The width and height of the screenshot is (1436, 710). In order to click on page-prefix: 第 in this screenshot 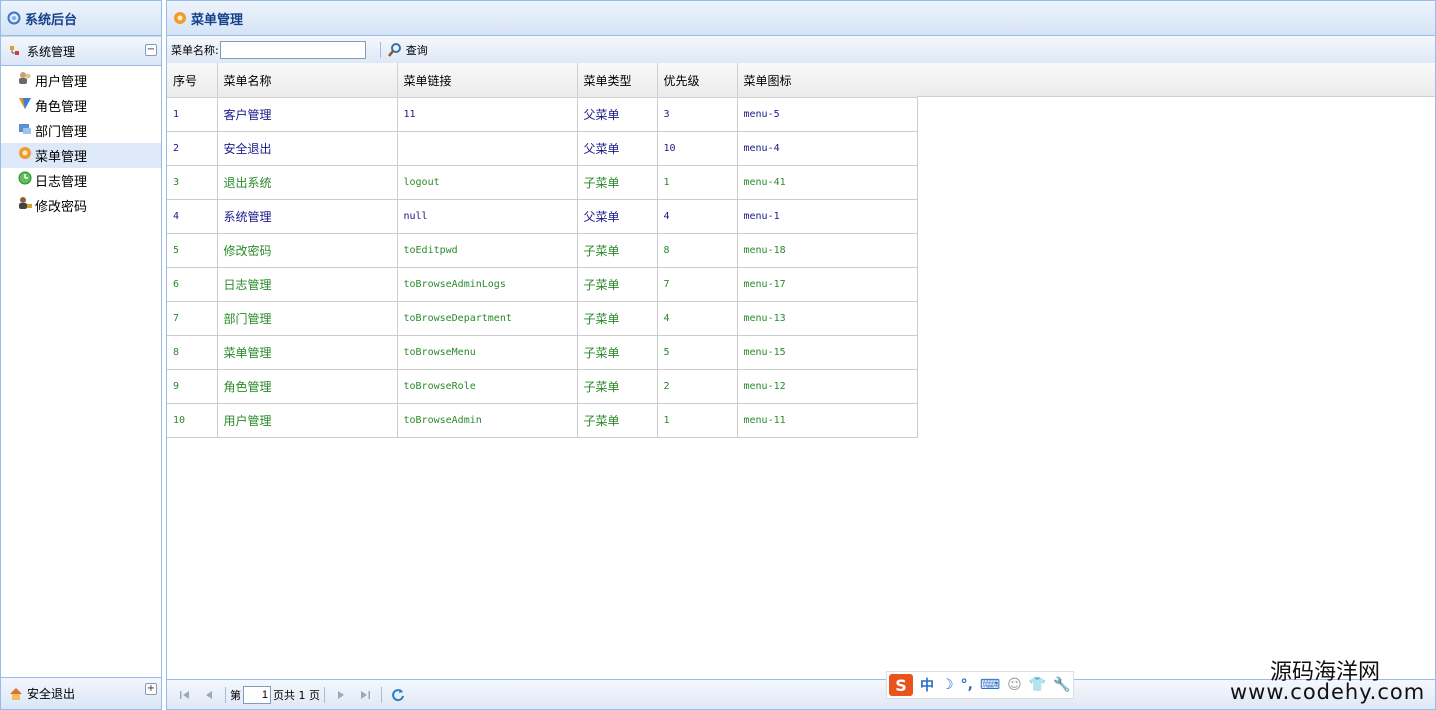, I will do `click(235, 695)`.